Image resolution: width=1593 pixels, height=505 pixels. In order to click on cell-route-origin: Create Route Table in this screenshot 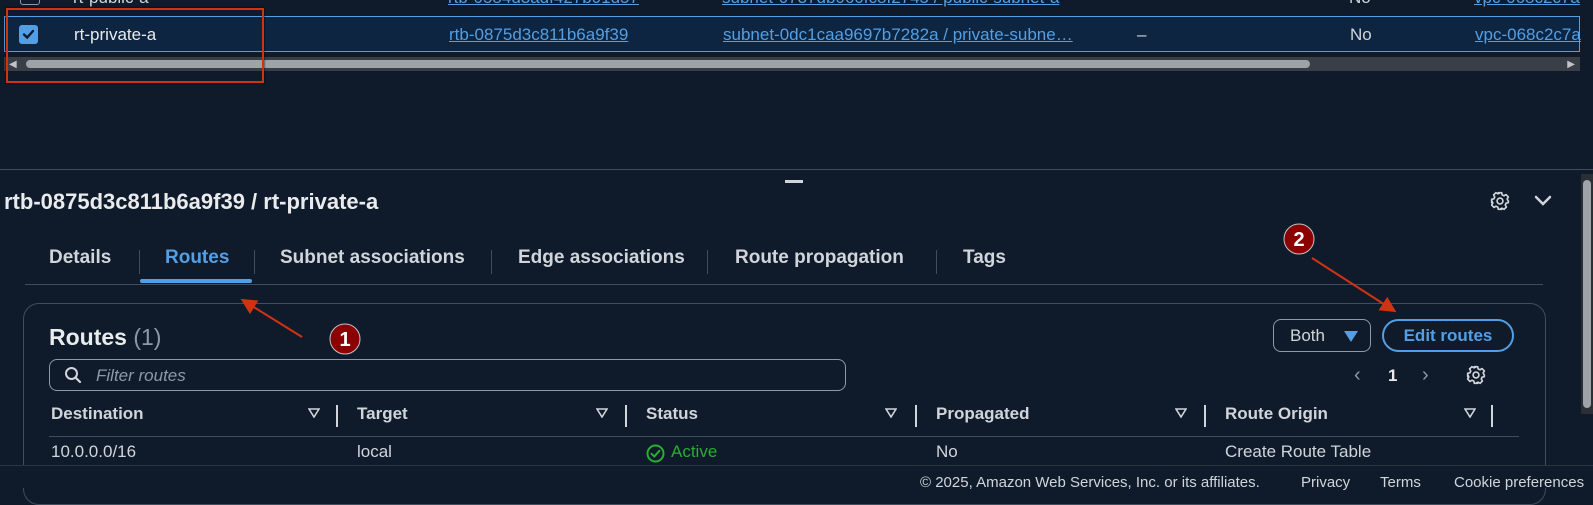, I will do `click(1298, 451)`.